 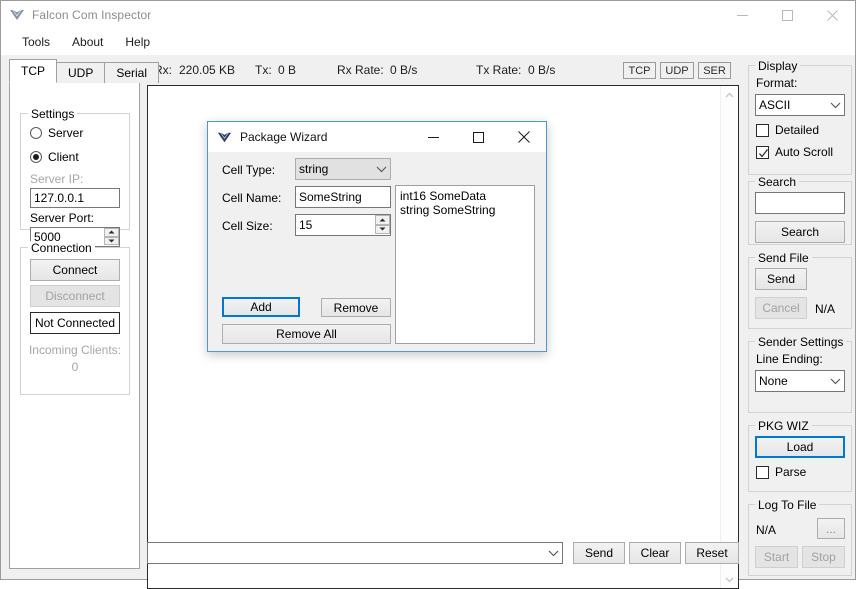 I want to click on send-button: Send, so click(x=599, y=553).